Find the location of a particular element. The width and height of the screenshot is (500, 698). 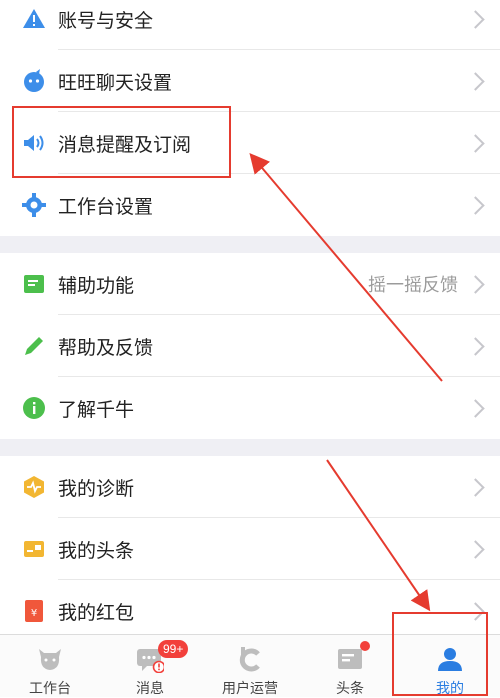

tab-user-operations: 用户运营 is located at coordinates (250, 666).